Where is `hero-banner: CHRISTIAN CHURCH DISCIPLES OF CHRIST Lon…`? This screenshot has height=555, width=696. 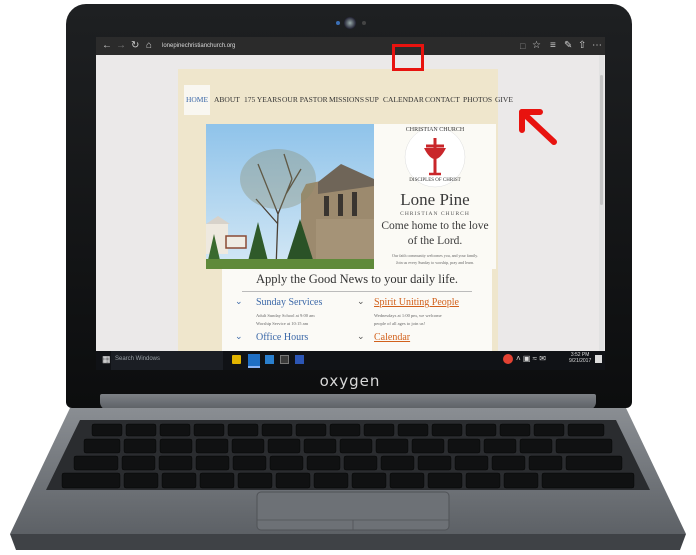 hero-banner: CHRISTIAN CHURCH DISCIPLES OF CHRIST Lon… is located at coordinates (351, 196).